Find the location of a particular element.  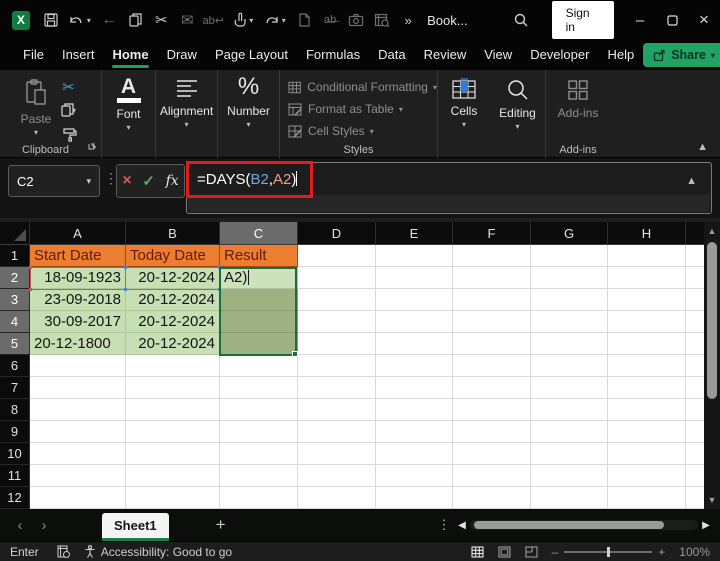

scroll-up-icon: ▲ is located at coordinates (712, 231).